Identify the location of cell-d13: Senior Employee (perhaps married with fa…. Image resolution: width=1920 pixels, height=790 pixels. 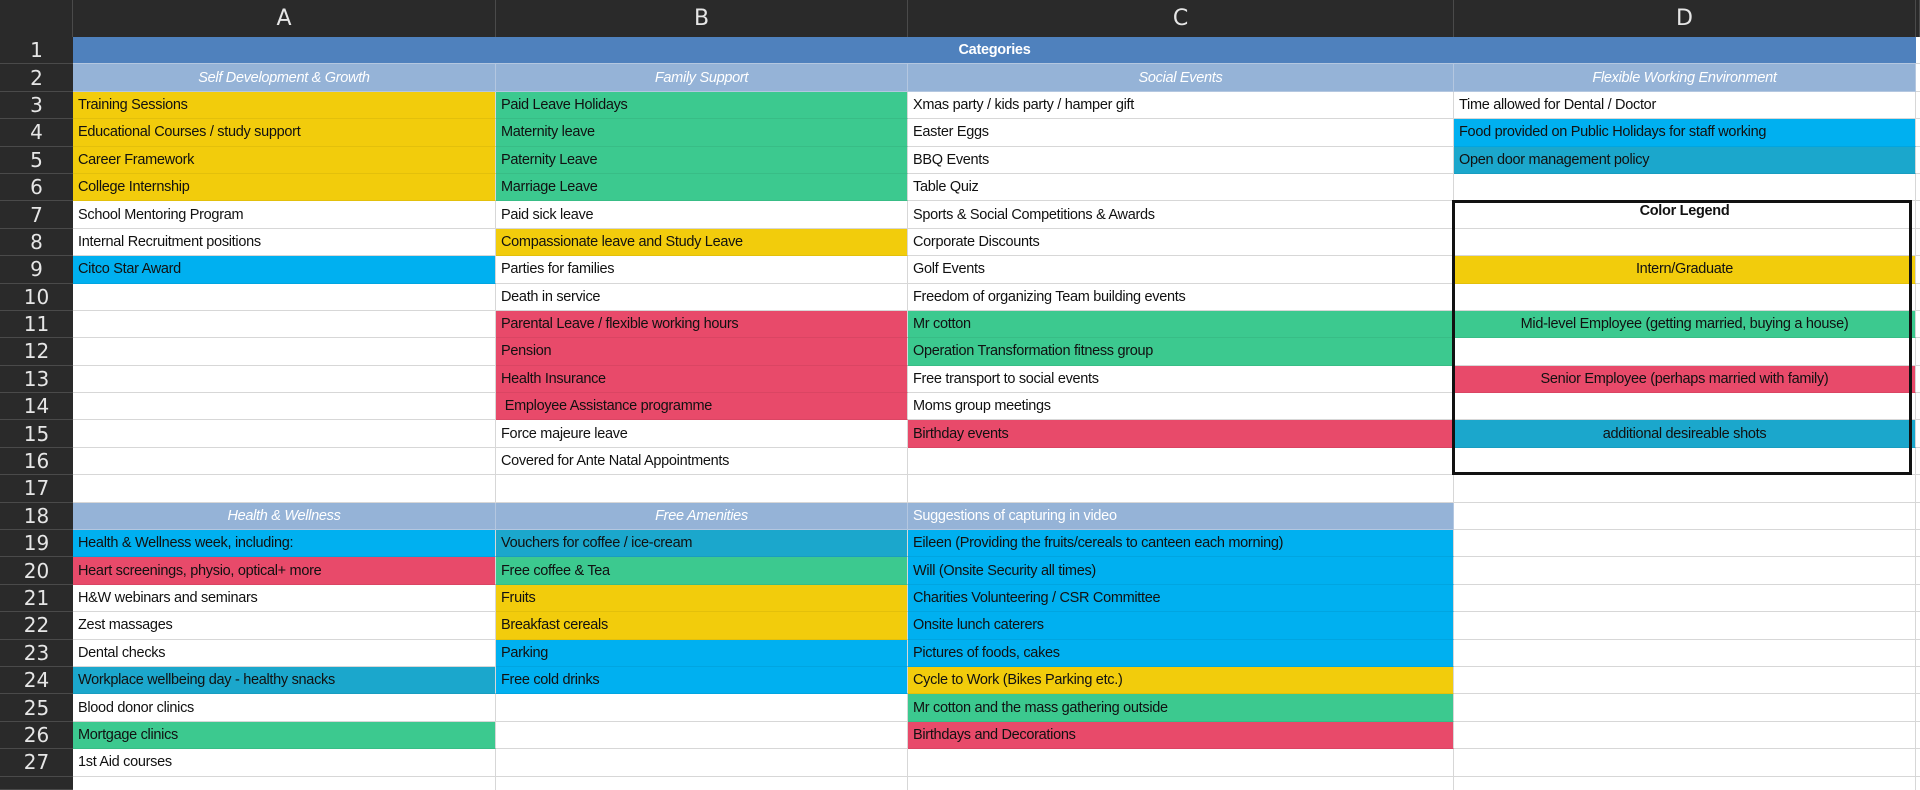
(1685, 379).